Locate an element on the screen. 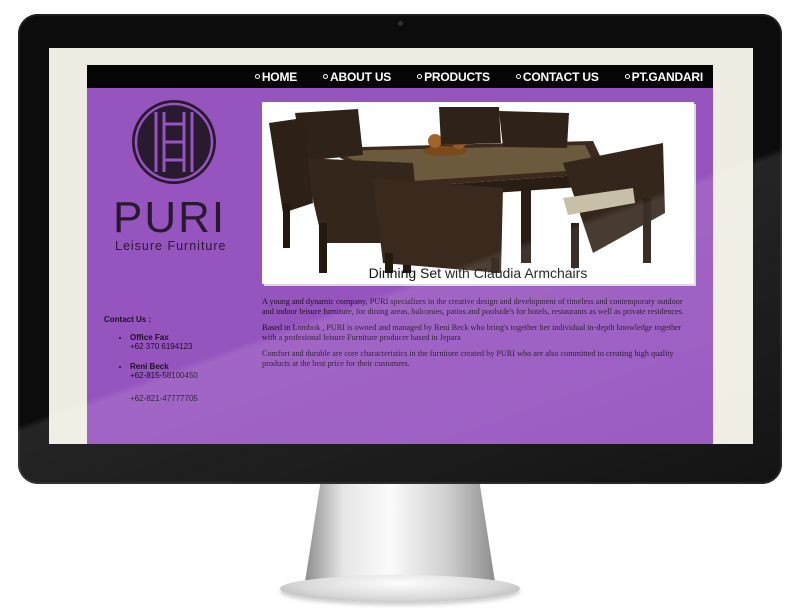 The width and height of the screenshot is (800, 616). nav-item-contact-us: CONTACT US is located at coordinates (557, 76).